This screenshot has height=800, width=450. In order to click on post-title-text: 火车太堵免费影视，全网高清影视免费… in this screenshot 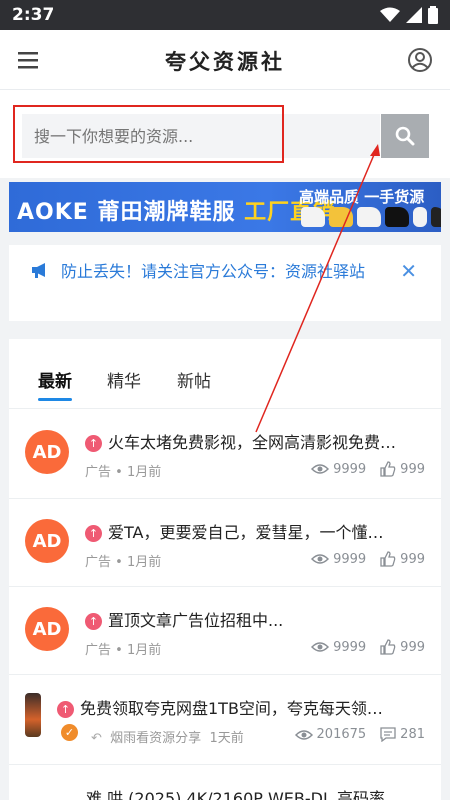, I will do `click(252, 442)`.